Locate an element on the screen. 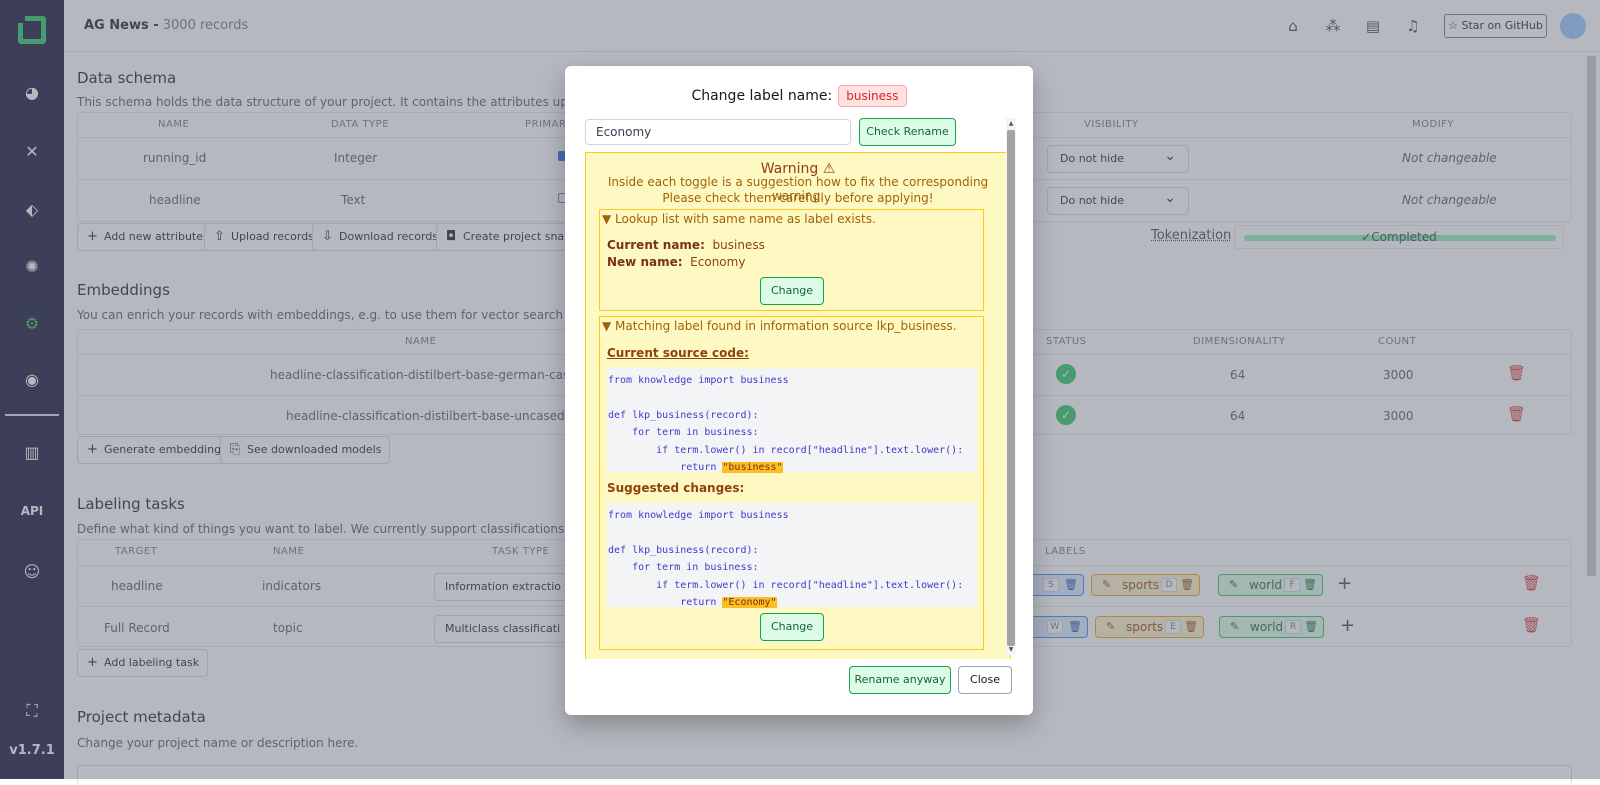  current-code-title: Current source code: is located at coordinates (678, 353).